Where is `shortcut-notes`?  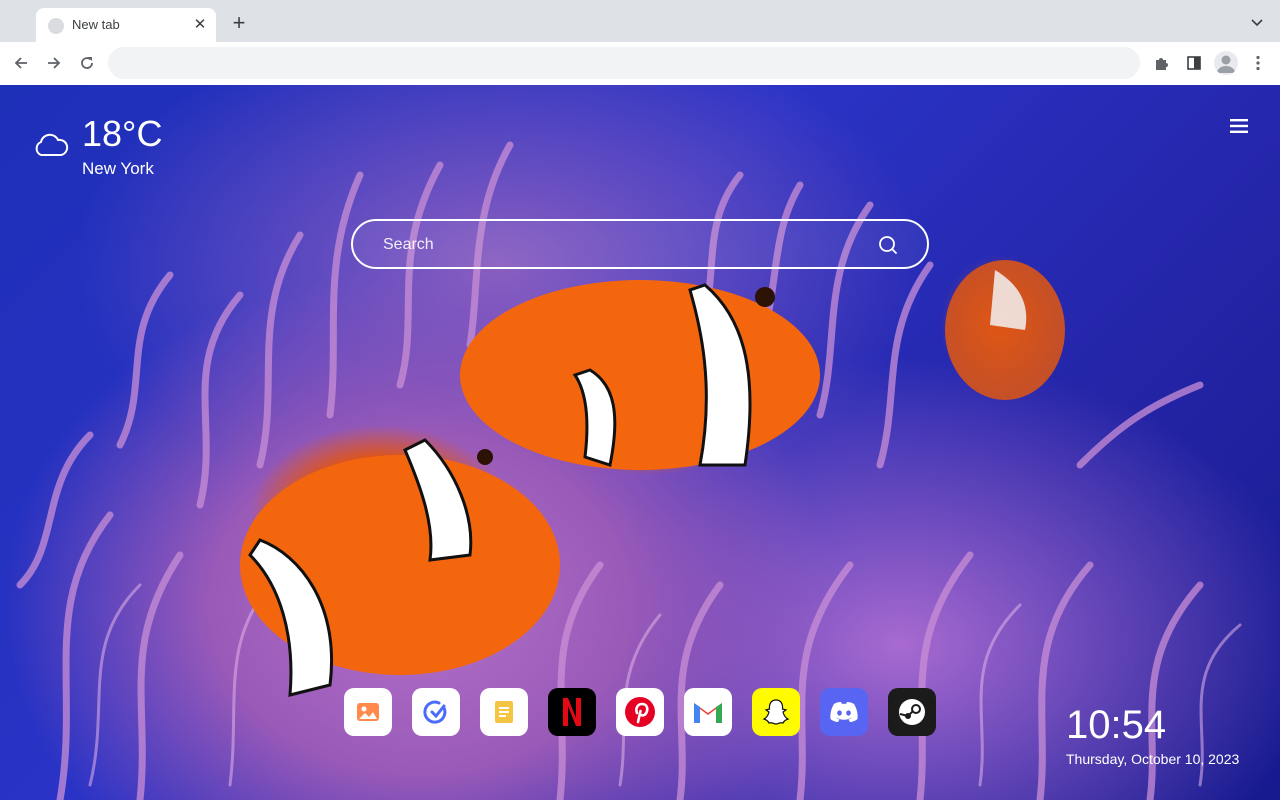 shortcut-notes is located at coordinates (504, 712).